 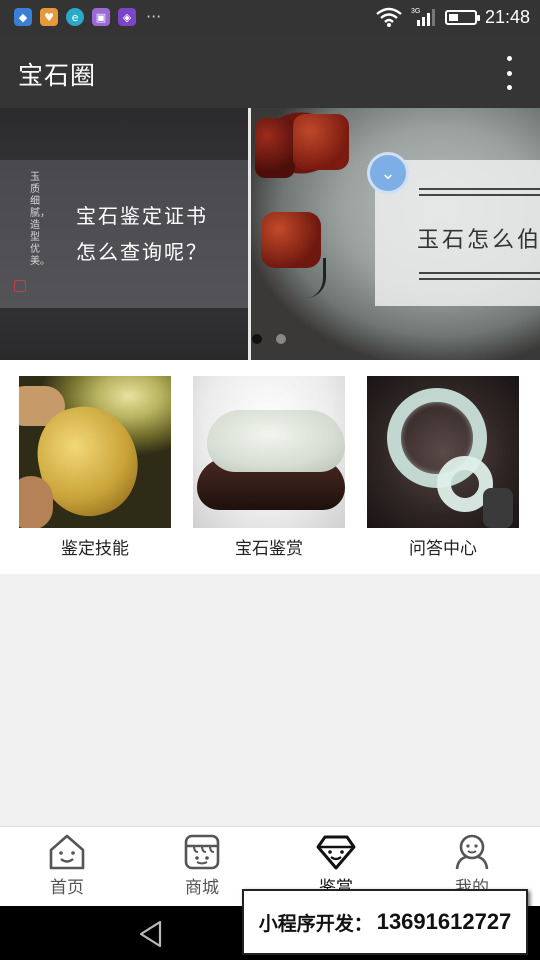 I want to click on network-type-label: 3G, so click(x=415, y=11).